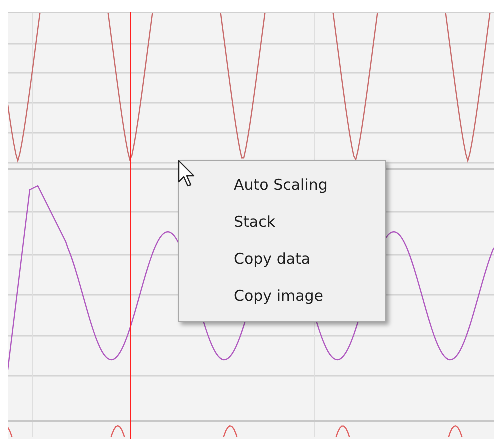 Image resolution: width=494 pixels, height=439 pixels. Describe the element at coordinates (282, 185) in the screenshot. I see `menu-item: Auto Scaling` at that location.